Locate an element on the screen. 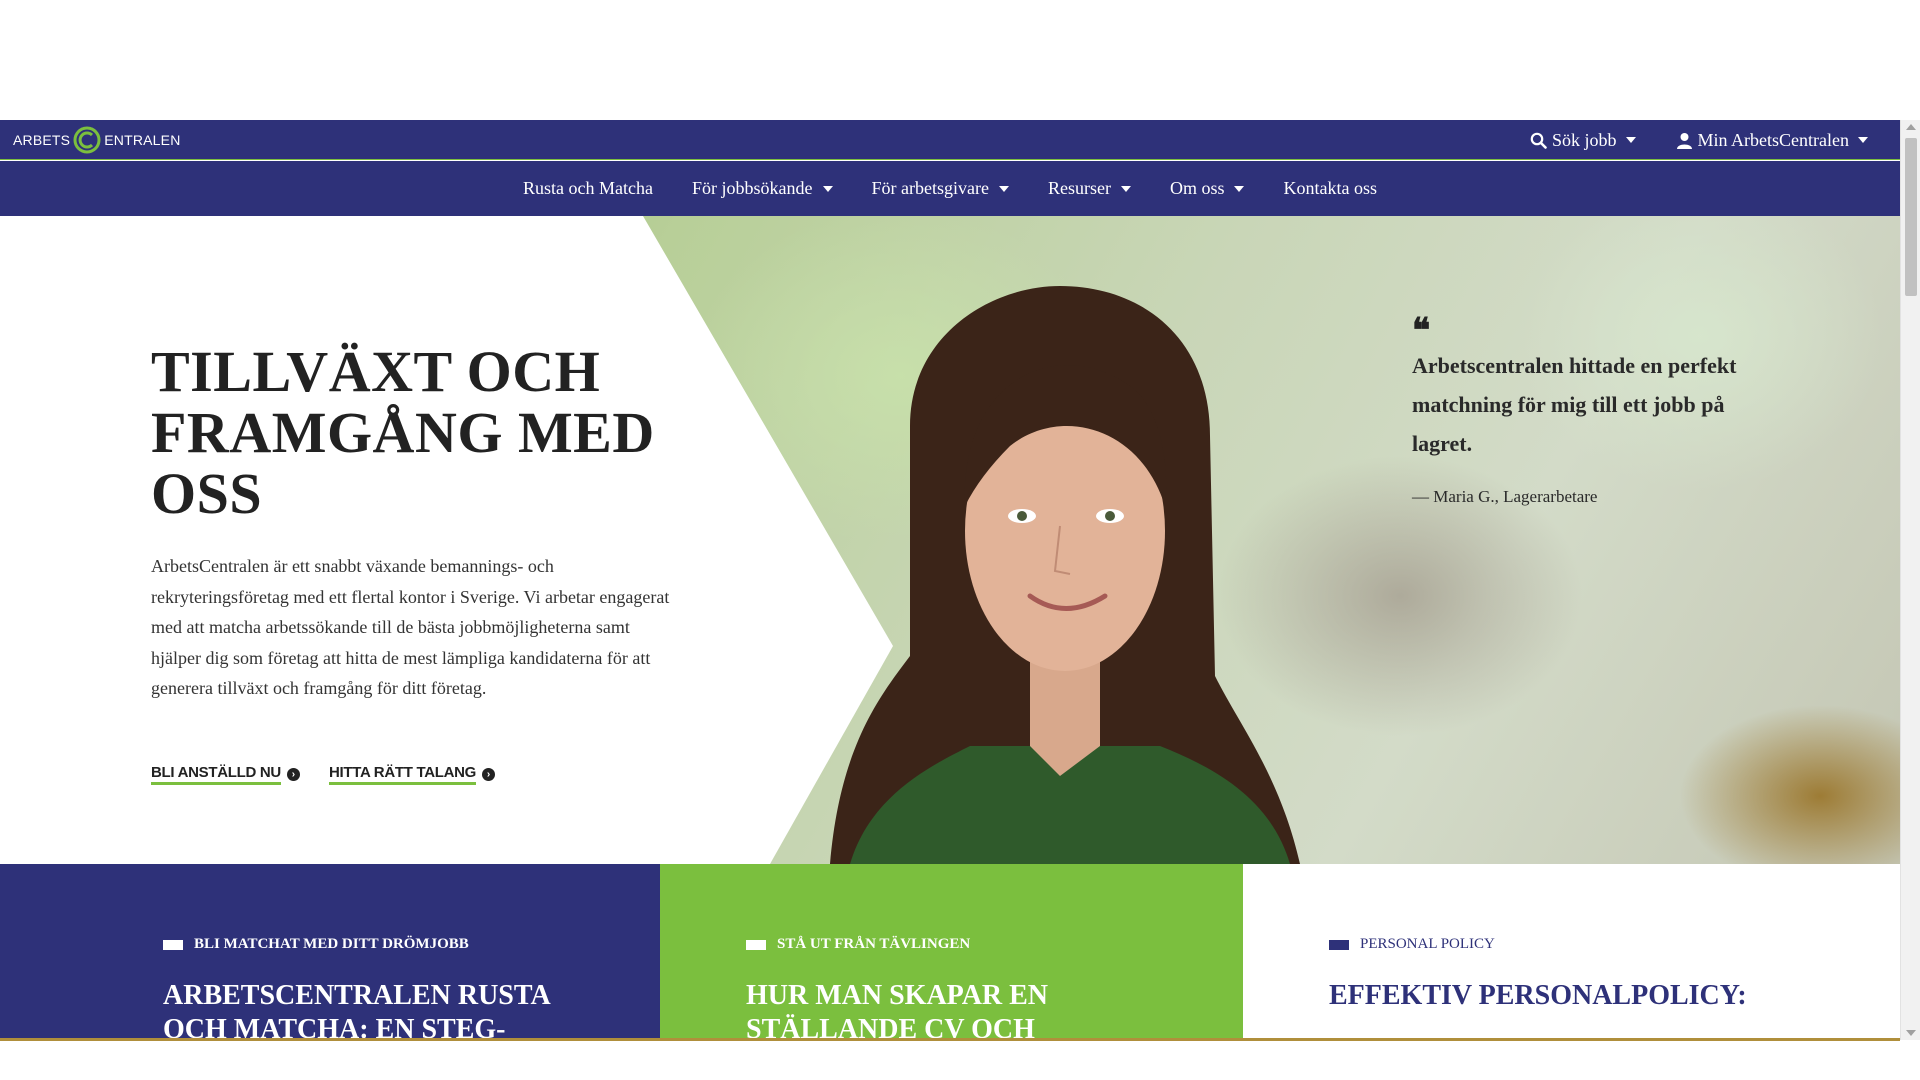 The width and height of the screenshot is (1920, 1080). search-jobs-dropdown: Sök jobb is located at coordinates (1583, 140).